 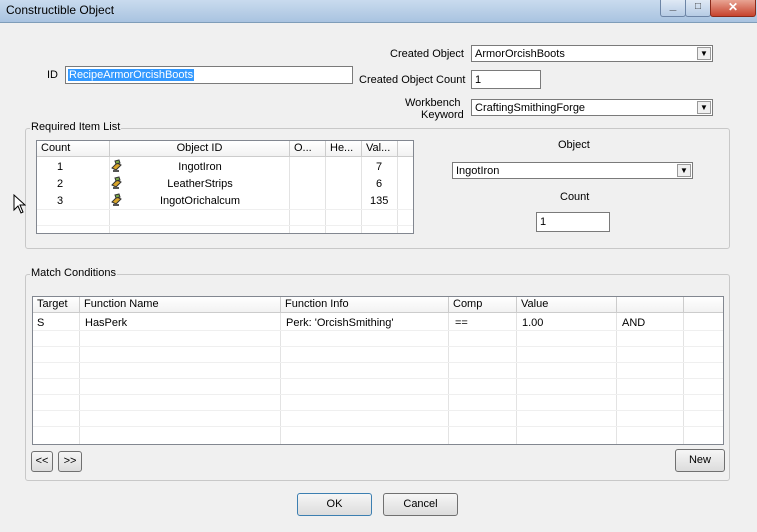 I want to click on workbench-keyword-value: CraftingSmithingForge, so click(x=530, y=108).